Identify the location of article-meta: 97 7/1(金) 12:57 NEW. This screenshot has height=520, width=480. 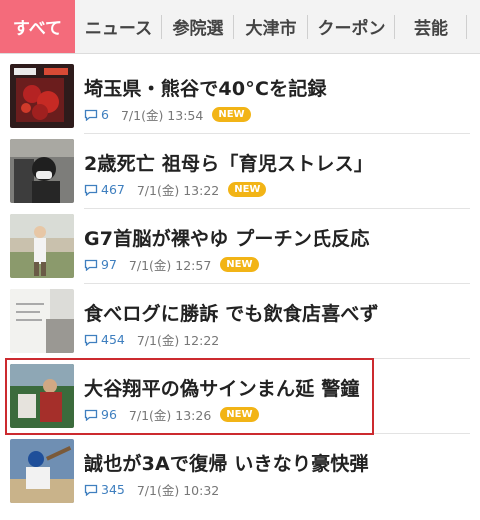
(171, 264).